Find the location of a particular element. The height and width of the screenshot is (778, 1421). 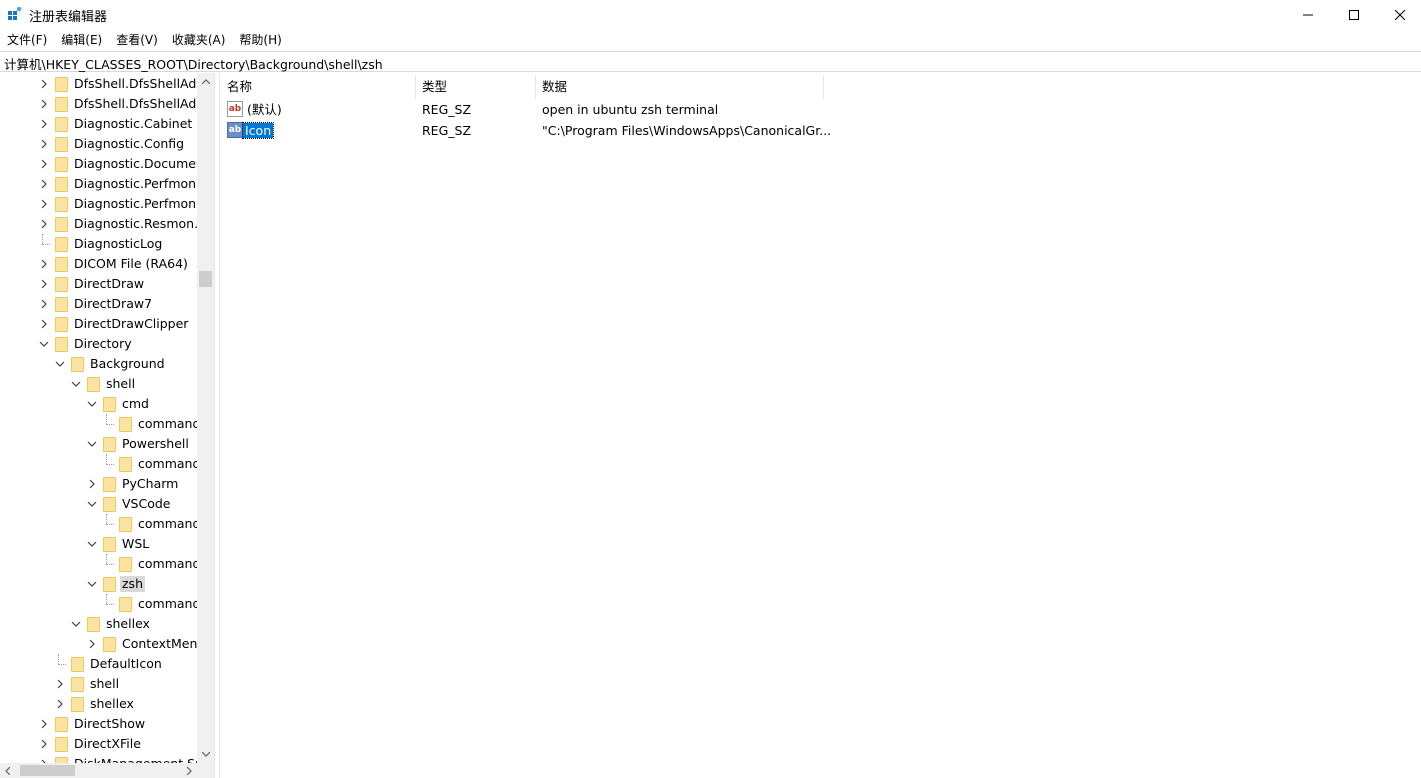

tree-item: WSL is located at coordinates (98, 544).